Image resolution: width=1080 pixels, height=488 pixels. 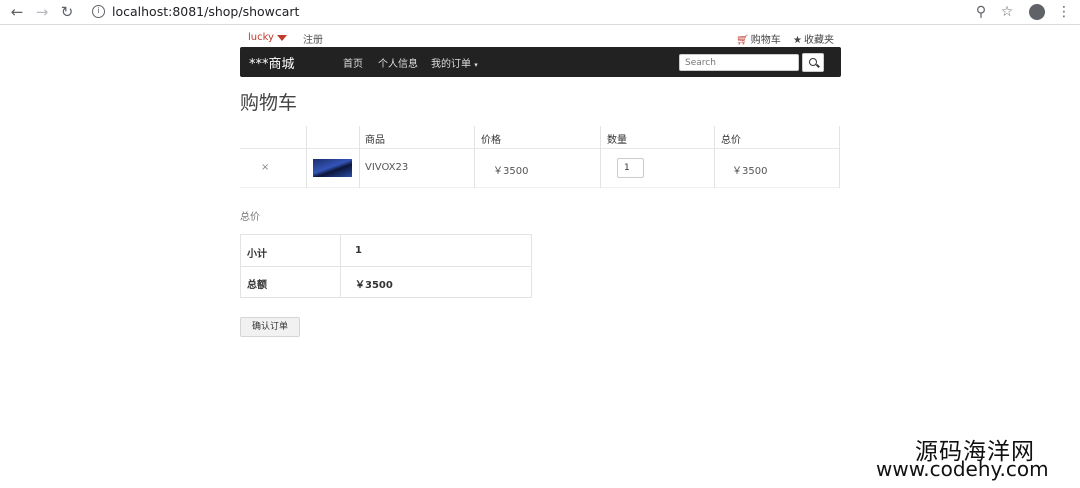 What do you see at coordinates (742, 40) in the screenshot?
I see `shopping-cart-icon: 🛒︎` at bounding box center [742, 40].